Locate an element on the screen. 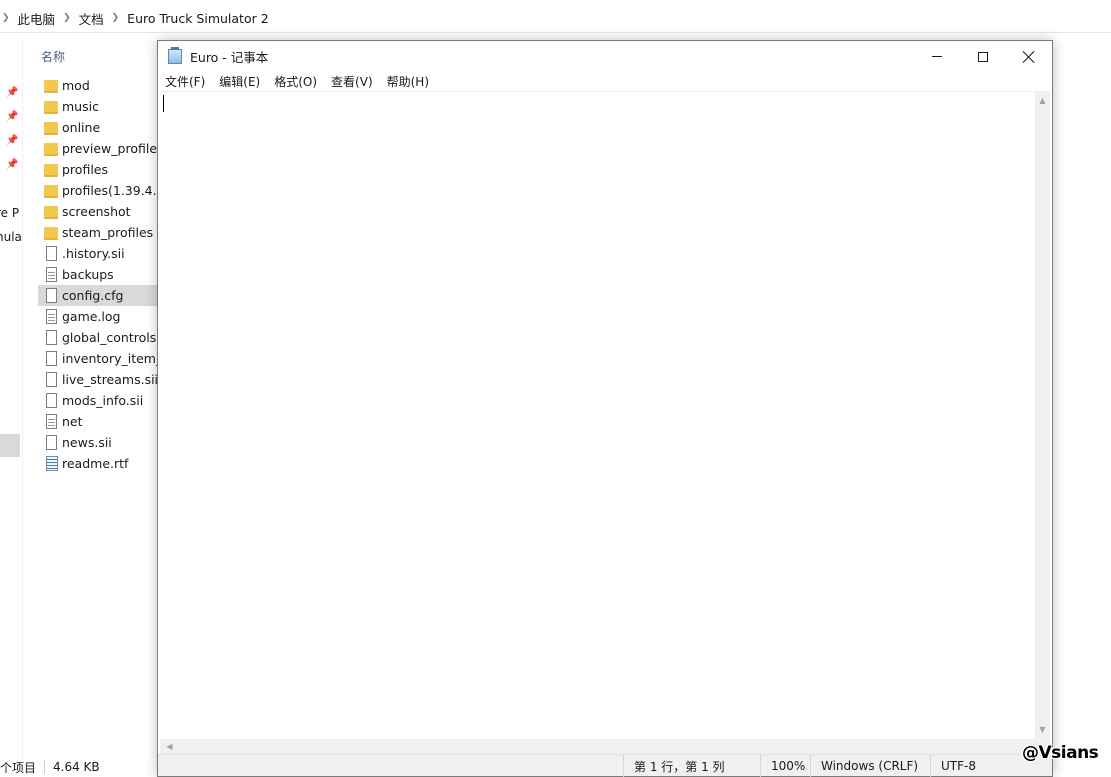 This screenshot has width=1111, height=777. file-list-item: steam_profiles is located at coordinates (103, 232).